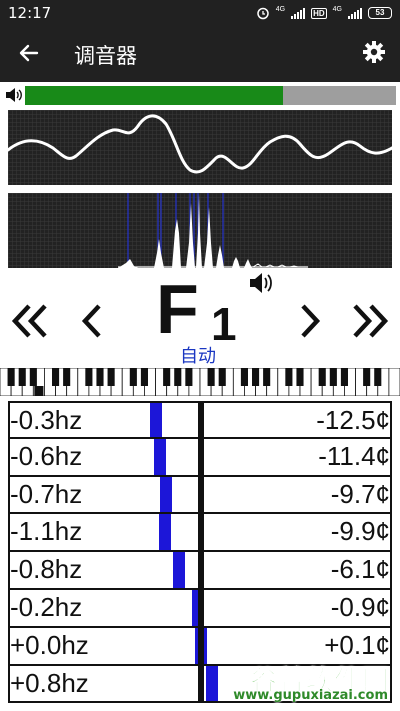  I want to click on next-note-button, so click(311, 321).